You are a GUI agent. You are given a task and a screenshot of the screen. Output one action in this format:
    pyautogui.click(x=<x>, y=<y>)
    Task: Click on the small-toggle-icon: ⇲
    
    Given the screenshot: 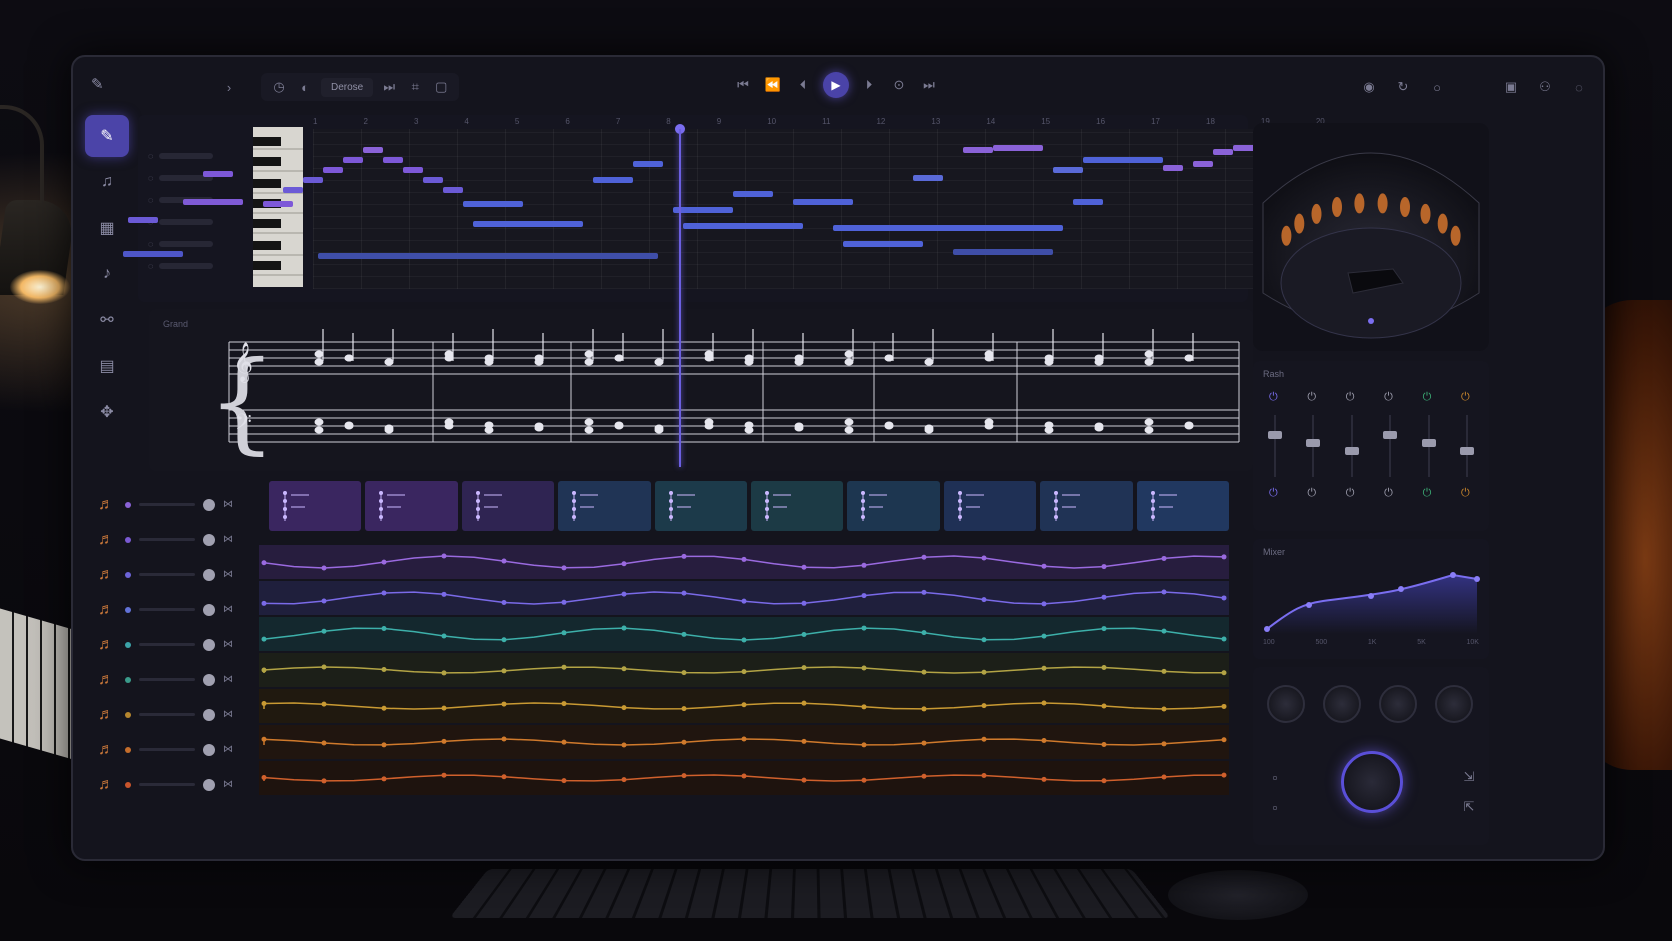 What is the action you would take?
    pyautogui.click(x=1469, y=777)
    